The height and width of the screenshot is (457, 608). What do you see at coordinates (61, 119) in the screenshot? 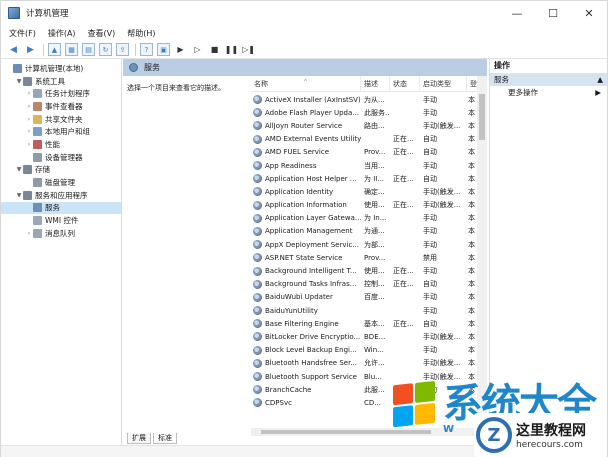
I see `tree-item-4: › 共享文件夹` at bounding box center [61, 119].